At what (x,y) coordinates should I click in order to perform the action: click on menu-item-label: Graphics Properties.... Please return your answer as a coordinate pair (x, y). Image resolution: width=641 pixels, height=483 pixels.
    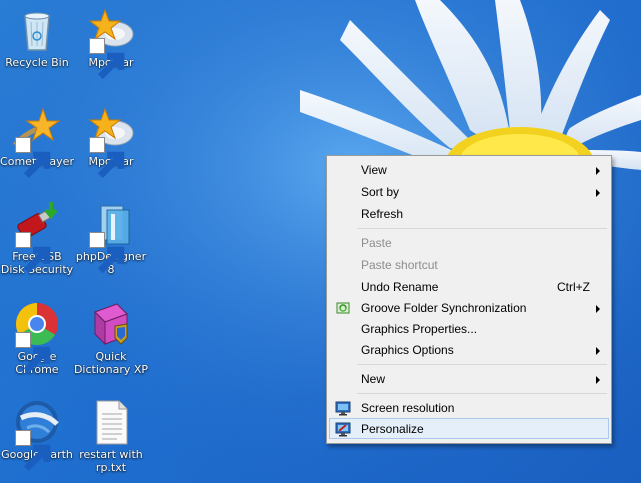
    Looking at the image, I should click on (419, 329).